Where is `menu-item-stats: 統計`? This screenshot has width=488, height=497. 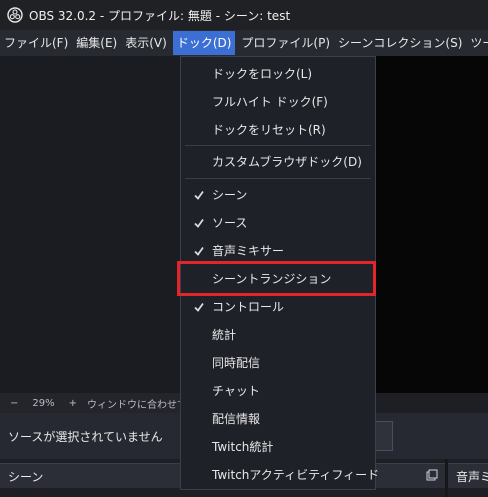 menu-item-stats: 統計 is located at coordinates (278, 335).